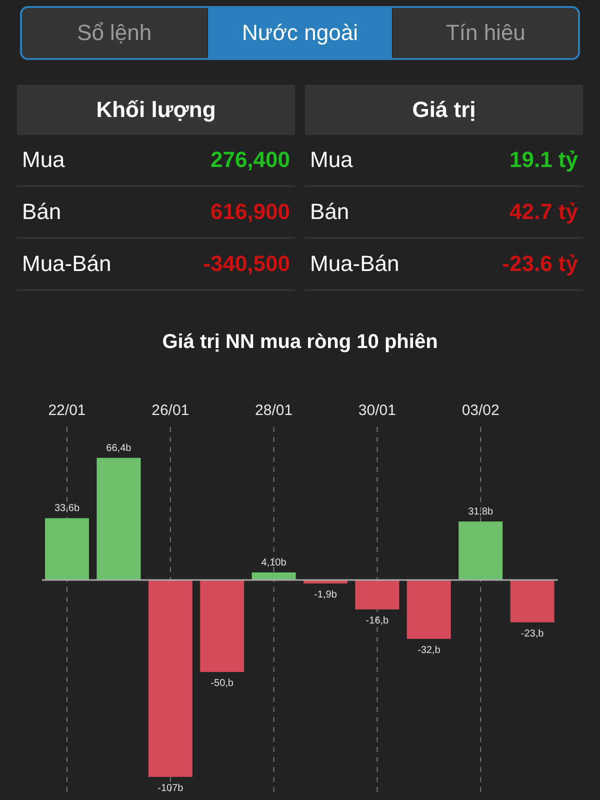 The width and height of the screenshot is (600, 800). I want to click on column-header: Khối lượng, so click(156, 110).